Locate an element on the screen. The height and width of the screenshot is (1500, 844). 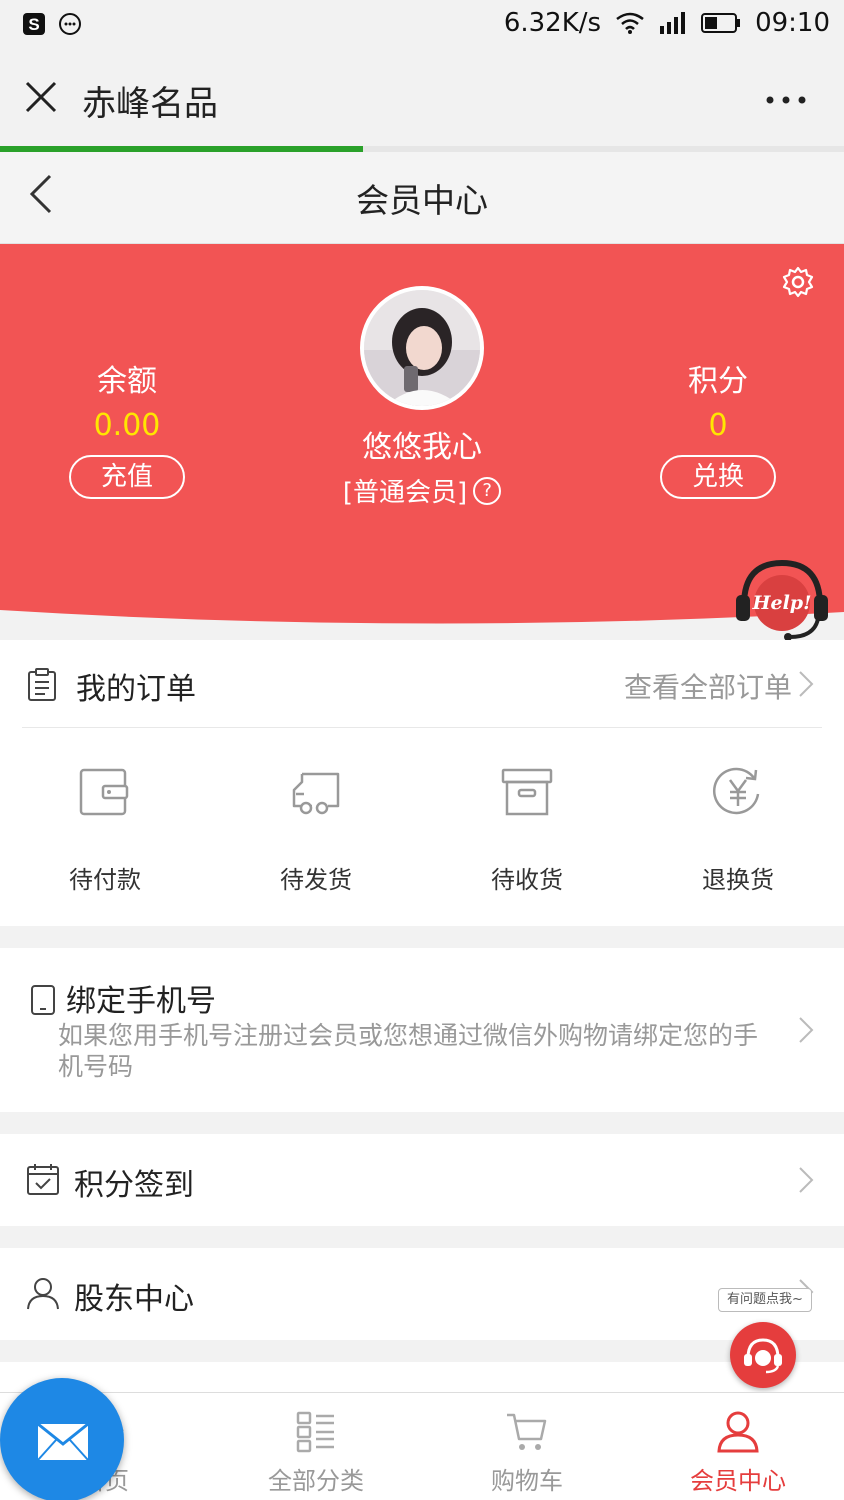
order-status-label: 待收货 is located at coordinates (527, 880).